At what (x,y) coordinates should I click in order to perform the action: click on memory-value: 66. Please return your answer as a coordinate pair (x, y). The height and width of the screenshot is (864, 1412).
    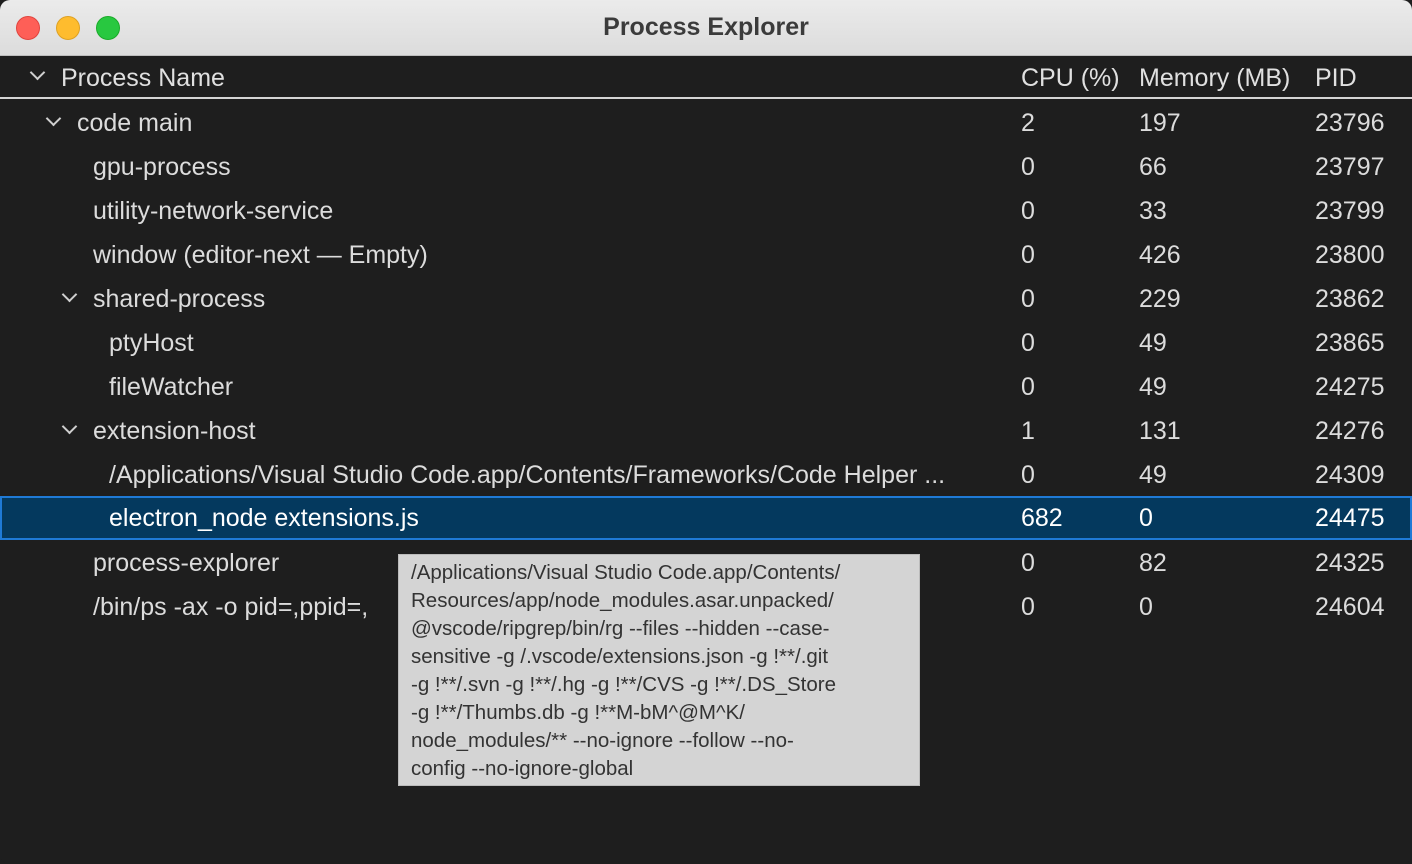
    Looking at the image, I should click on (1153, 167).